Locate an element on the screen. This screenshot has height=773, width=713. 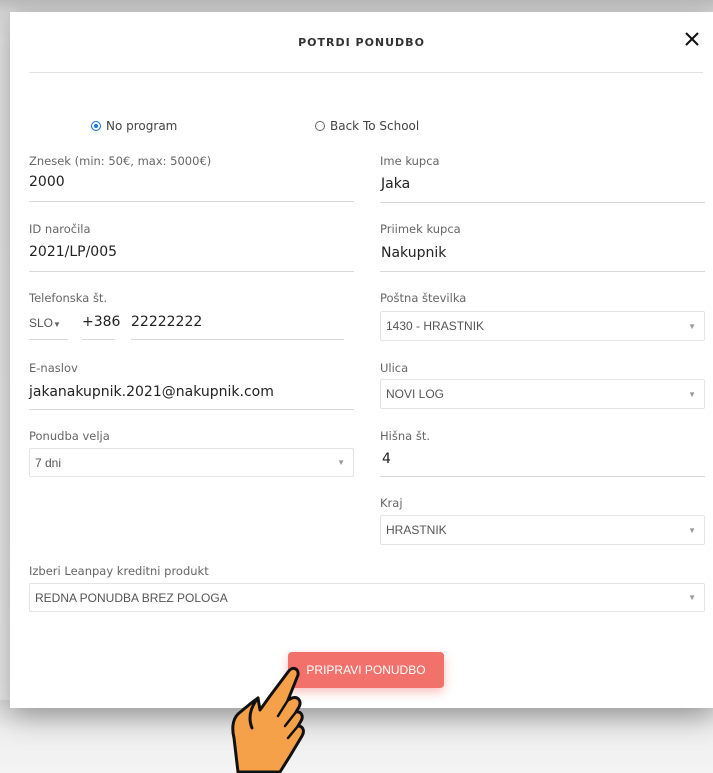
last-name-label: Priimek kupca is located at coordinates (420, 229).